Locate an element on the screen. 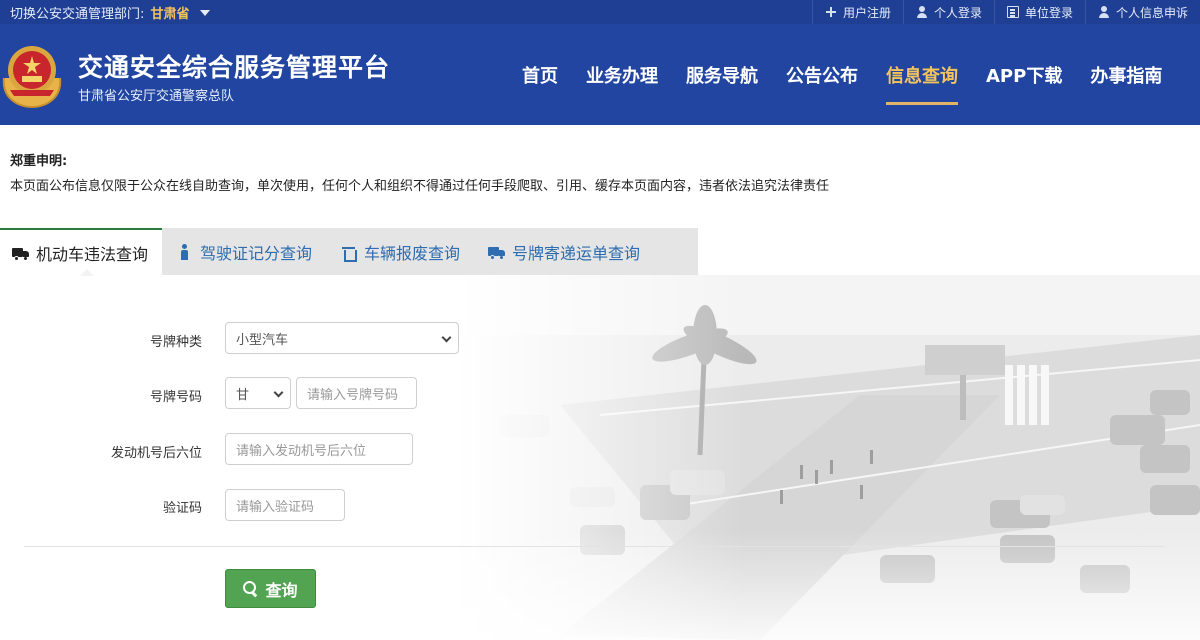 The image size is (1200, 640). register-link-label: 用户注册 is located at coordinates (866, 12).